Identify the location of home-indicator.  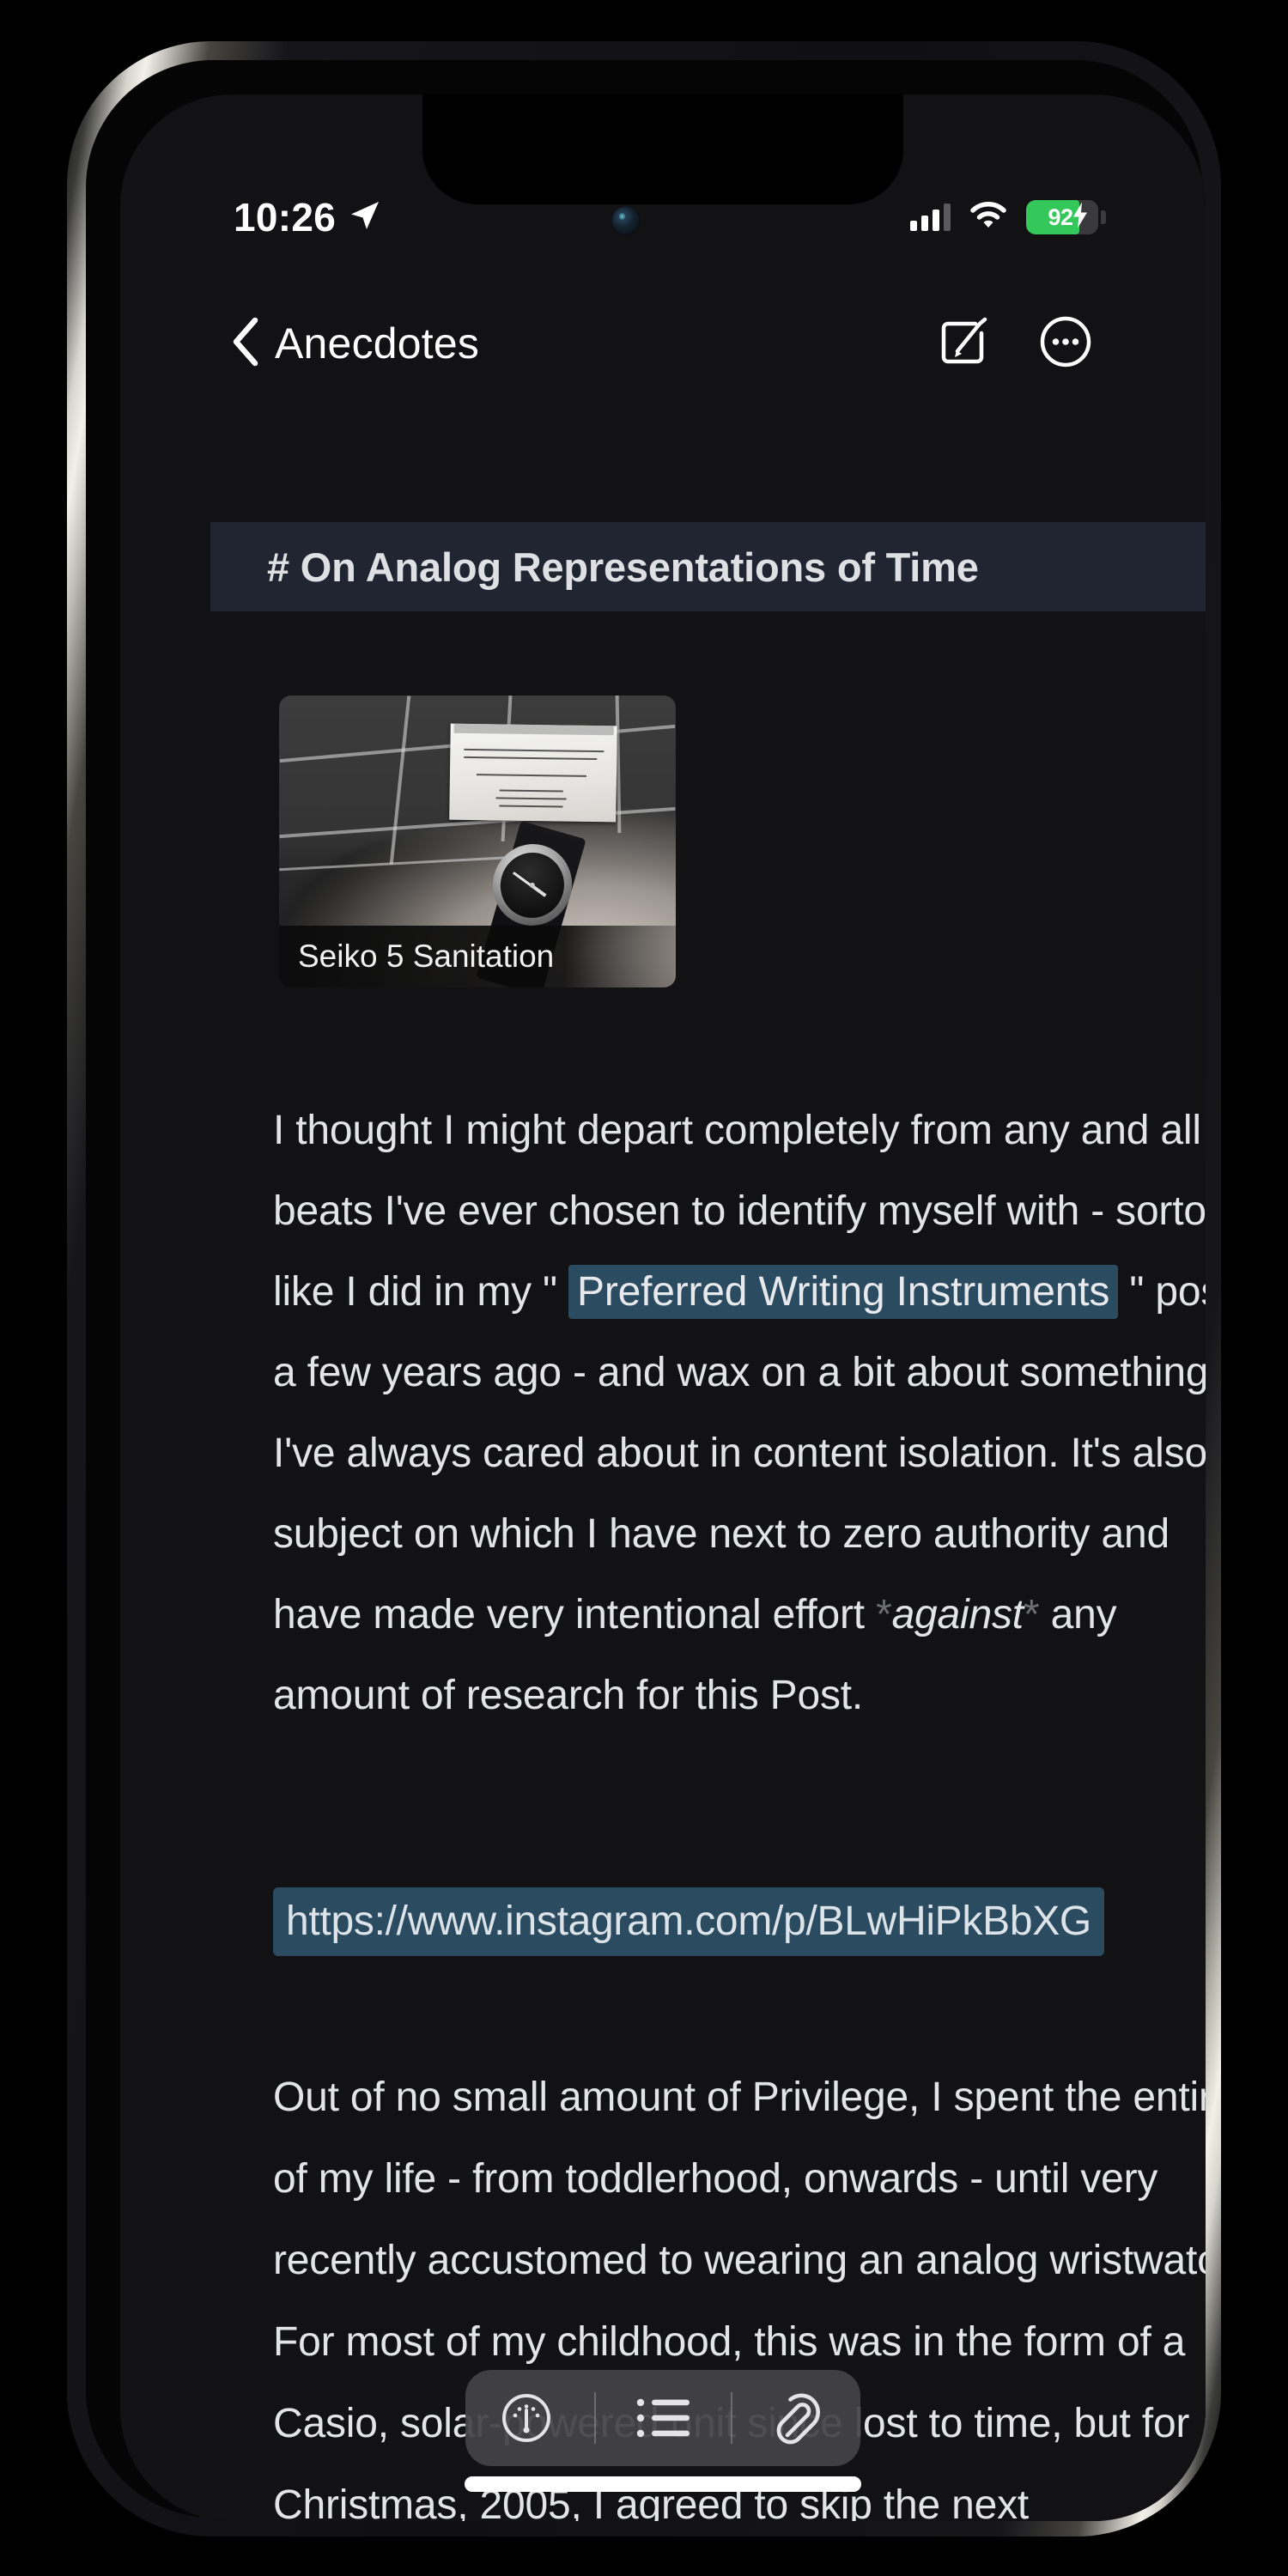
(663, 2484).